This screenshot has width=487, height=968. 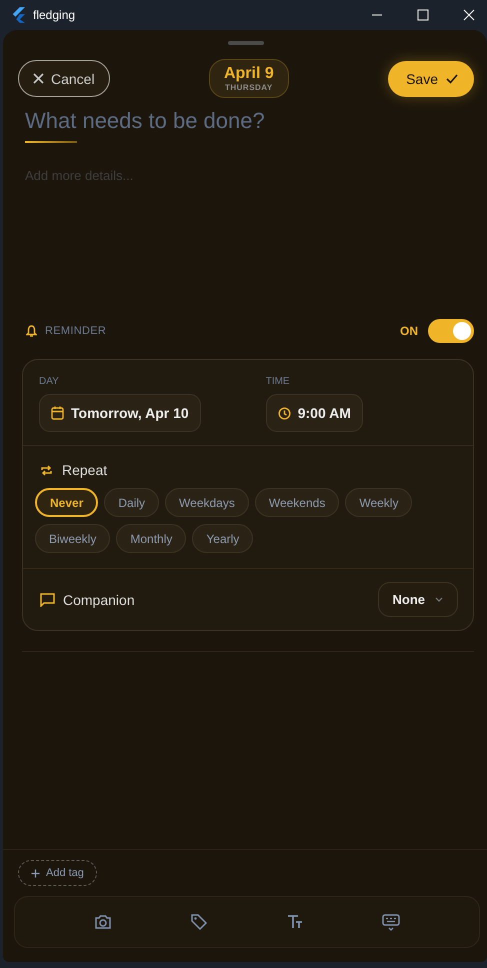 I want to click on cancel-button: Cancel, so click(x=64, y=78).